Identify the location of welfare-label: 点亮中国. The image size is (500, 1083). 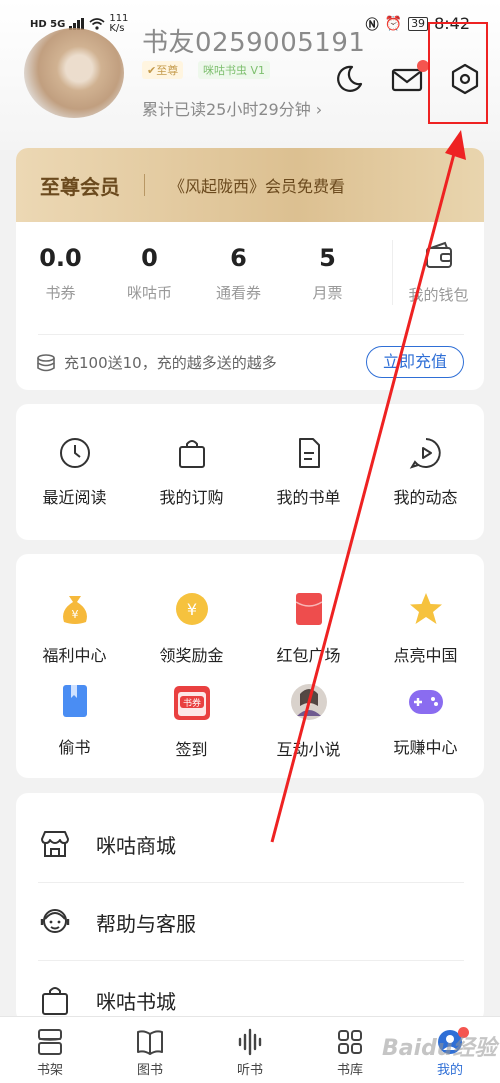
(425, 655).